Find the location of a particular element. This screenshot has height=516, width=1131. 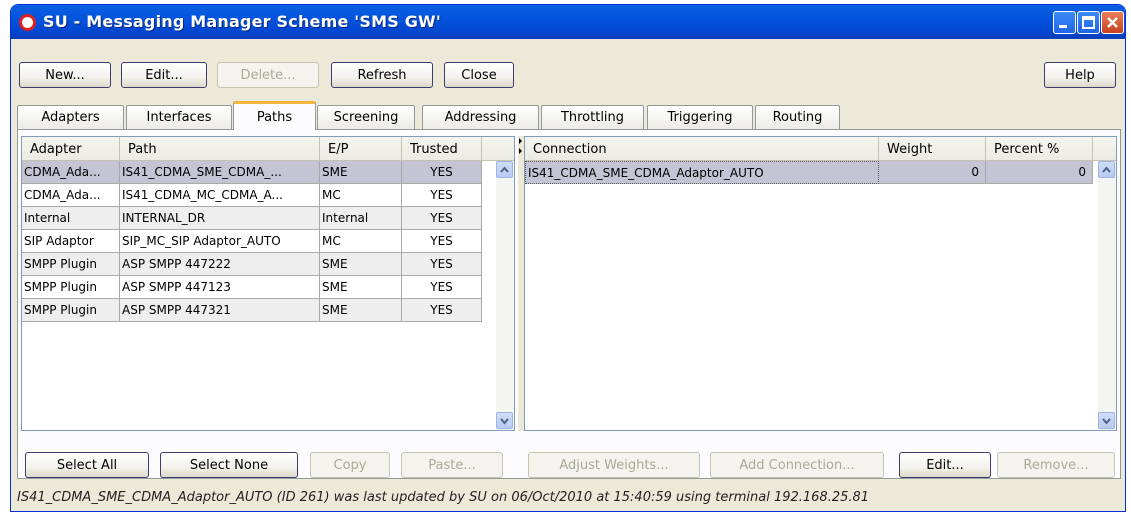

cell-percent: 0 is located at coordinates (1039, 172).